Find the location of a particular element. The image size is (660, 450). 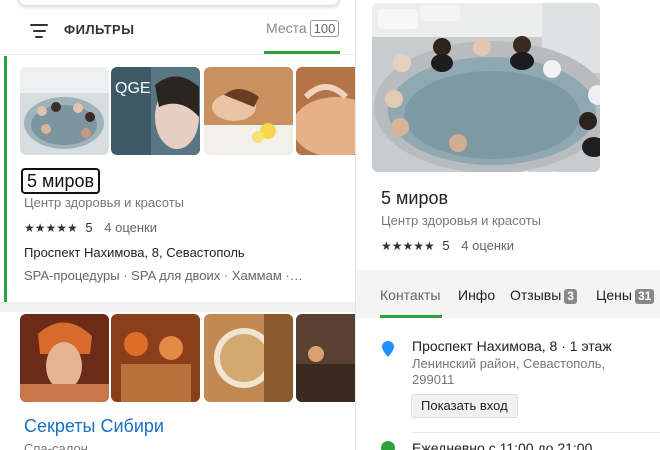

location-pin-icon is located at coordinates (388, 349).